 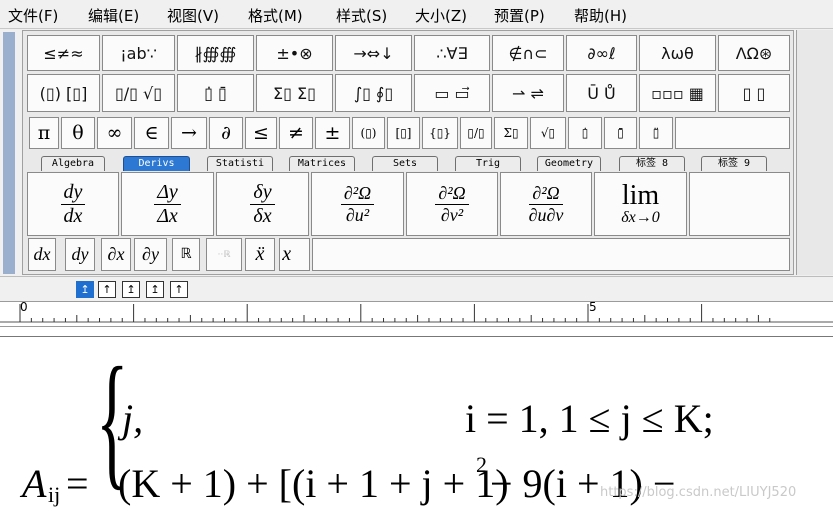 What do you see at coordinates (107, 289) in the screenshot?
I see `align-up-button: ↑` at bounding box center [107, 289].